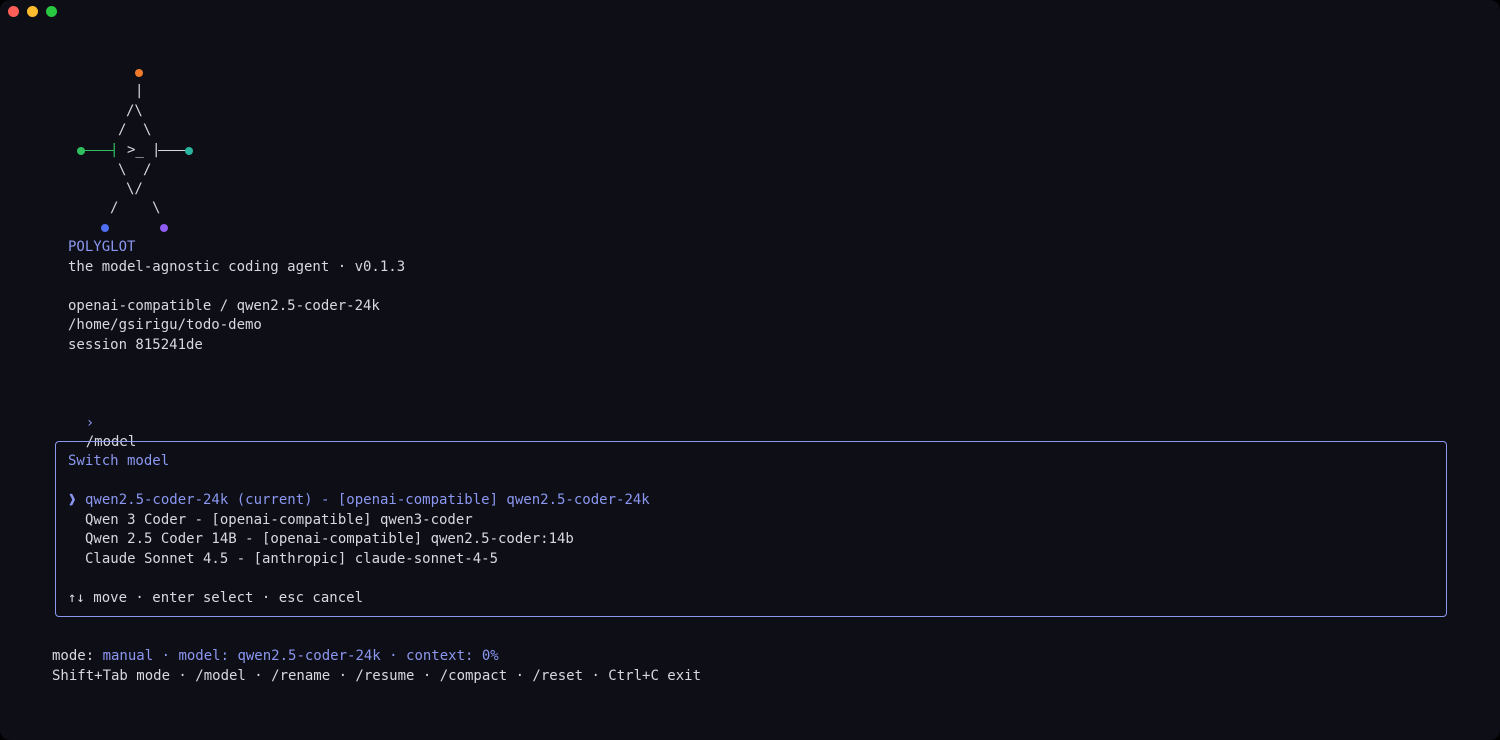 This screenshot has width=1500, height=740. What do you see at coordinates (165, 325) in the screenshot?
I see `working-directory: /home/gsirigu/todo-demo` at bounding box center [165, 325].